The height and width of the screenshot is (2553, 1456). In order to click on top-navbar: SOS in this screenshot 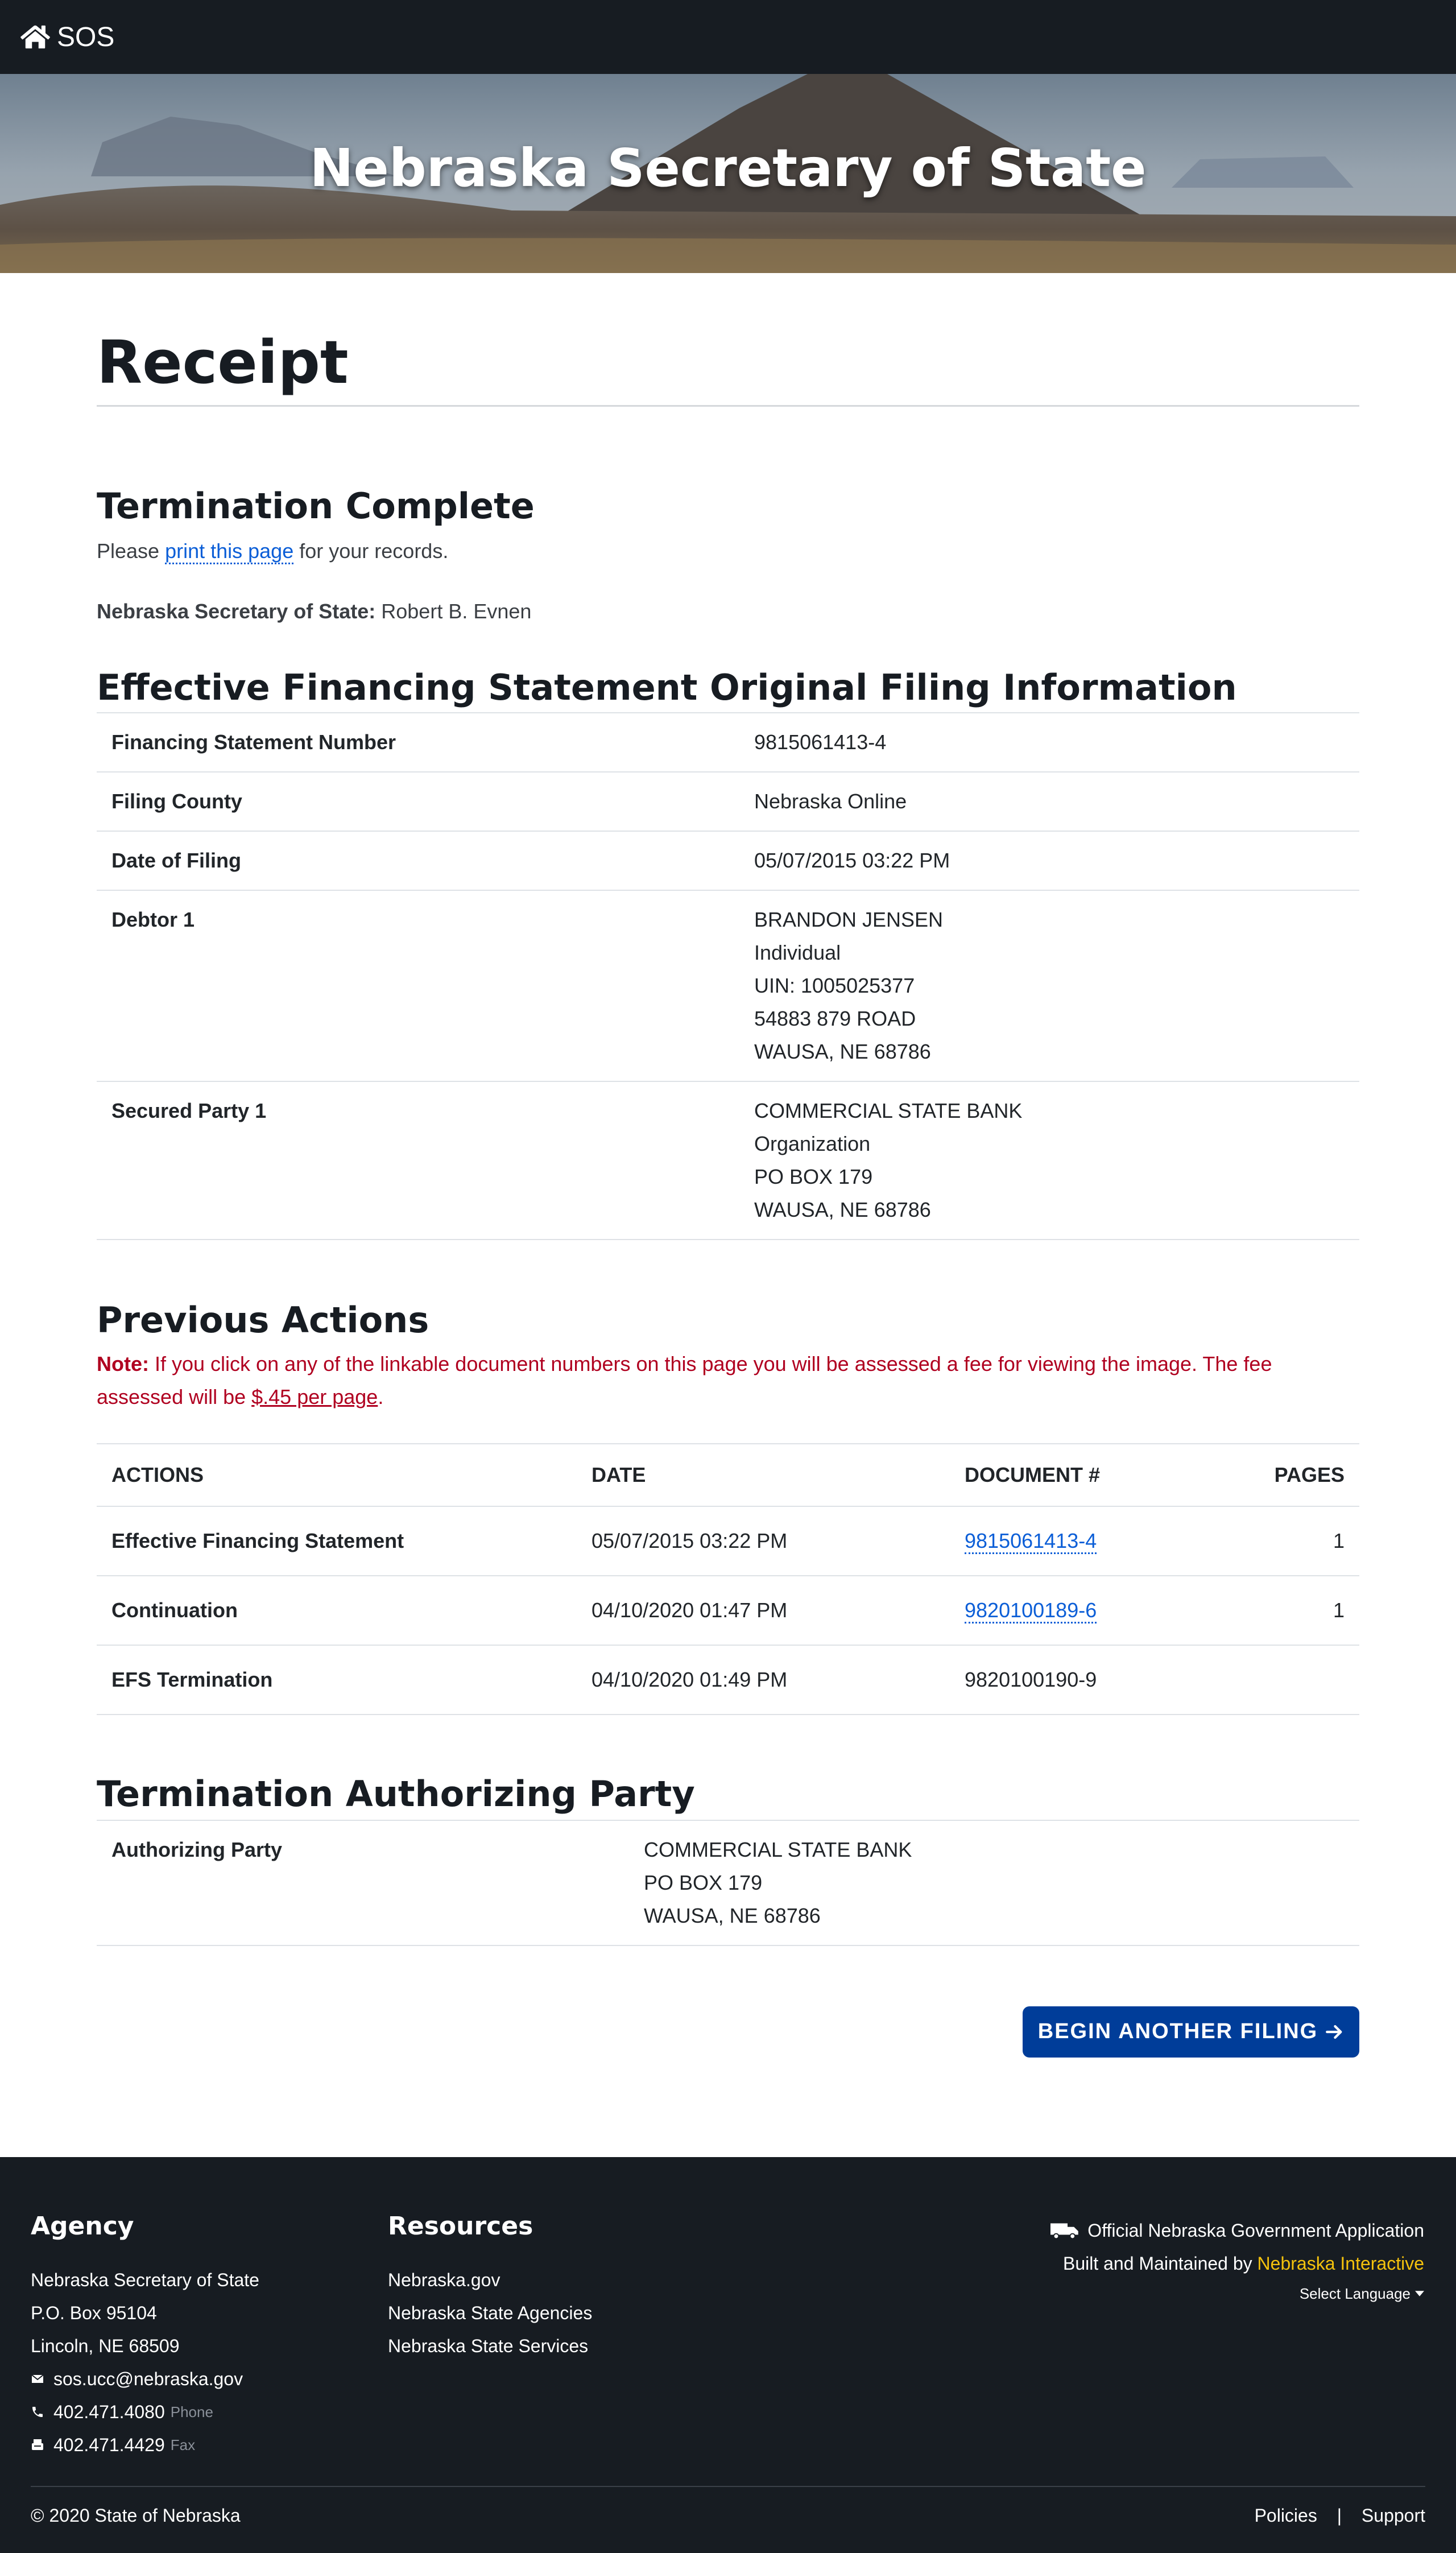, I will do `click(728, 37)`.